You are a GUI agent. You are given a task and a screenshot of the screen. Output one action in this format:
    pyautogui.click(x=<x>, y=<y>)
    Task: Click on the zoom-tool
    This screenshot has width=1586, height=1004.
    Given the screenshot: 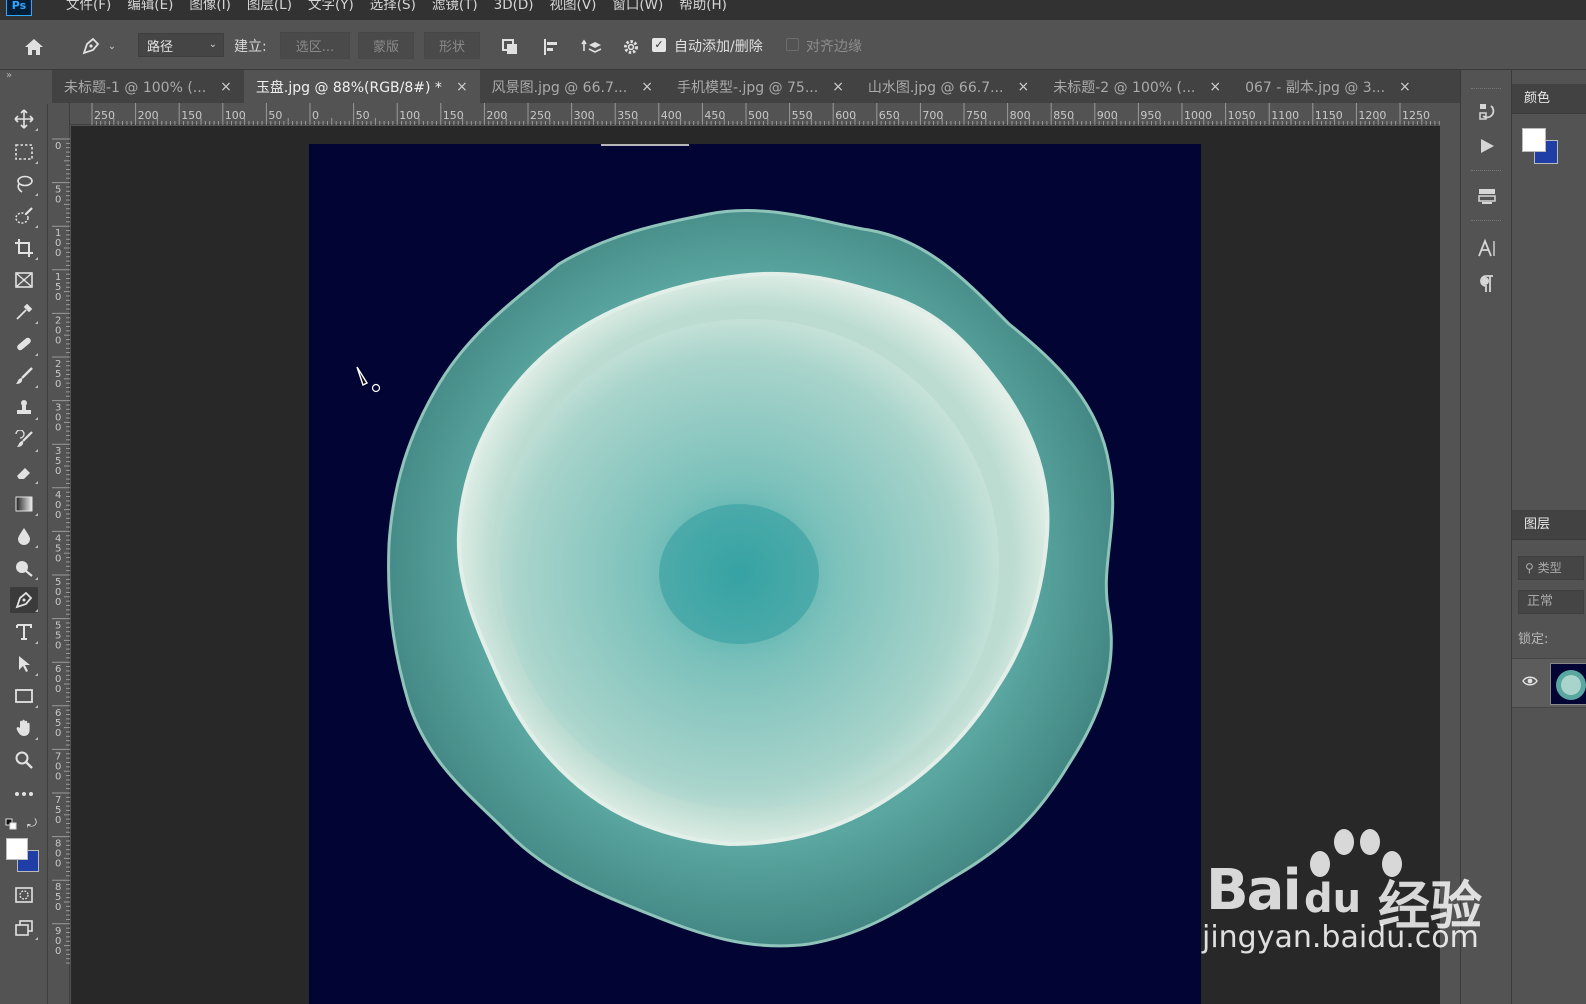 What is the action you would take?
    pyautogui.click(x=24, y=760)
    